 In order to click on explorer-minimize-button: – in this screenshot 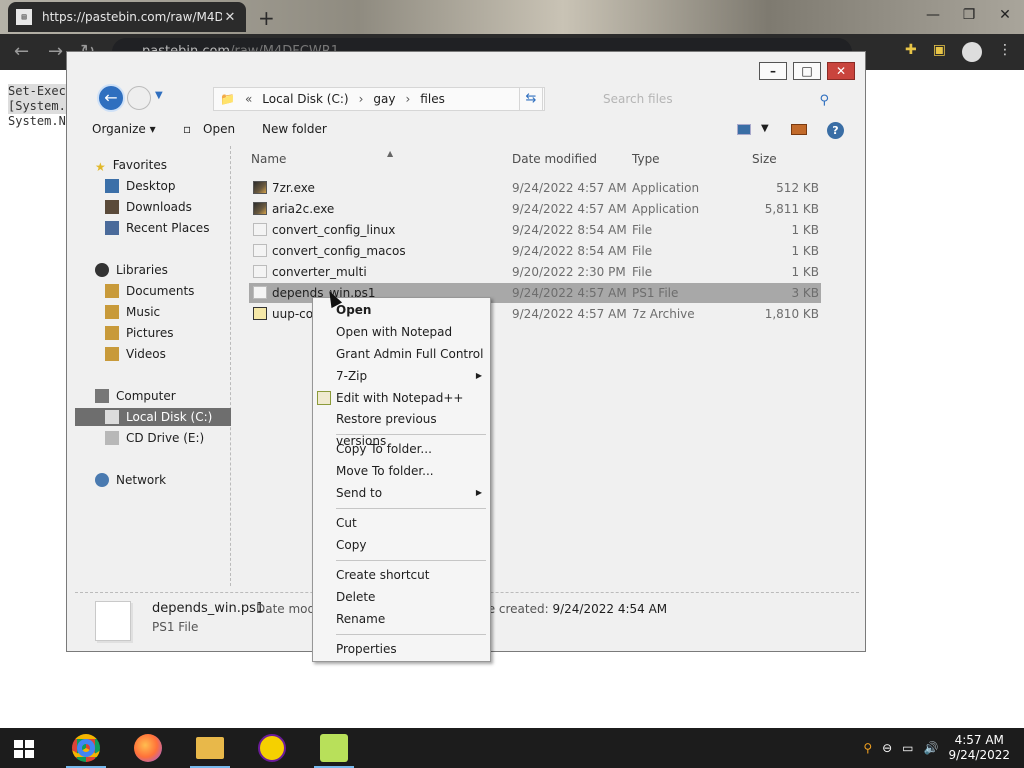, I will do `click(773, 71)`.